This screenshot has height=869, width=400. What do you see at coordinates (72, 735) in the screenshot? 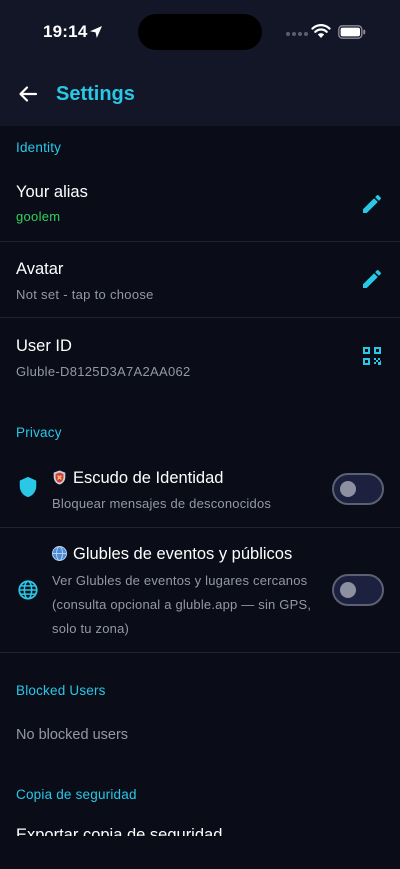
I see `no-blocked-users-text: No blocked users` at bounding box center [72, 735].